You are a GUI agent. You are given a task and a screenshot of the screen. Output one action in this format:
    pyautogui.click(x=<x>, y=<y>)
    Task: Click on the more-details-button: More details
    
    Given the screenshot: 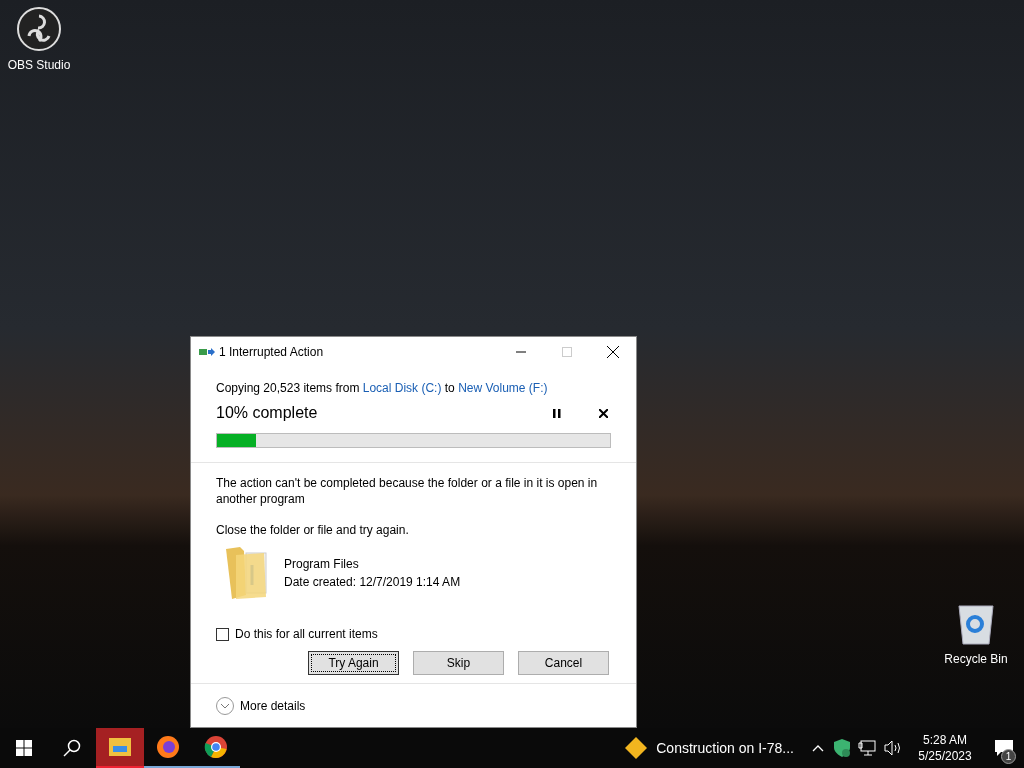 What is the action you would take?
    pyautogui.click(x=261, y=705)
    